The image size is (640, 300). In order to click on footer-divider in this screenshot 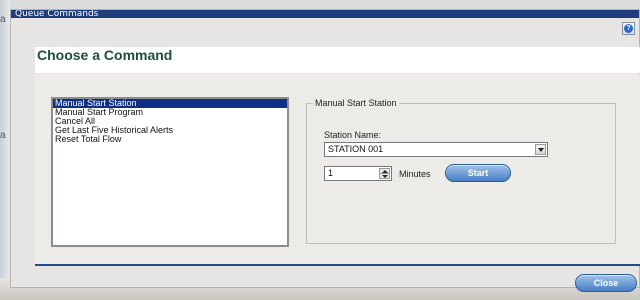, I will do `click(337, 265)`.